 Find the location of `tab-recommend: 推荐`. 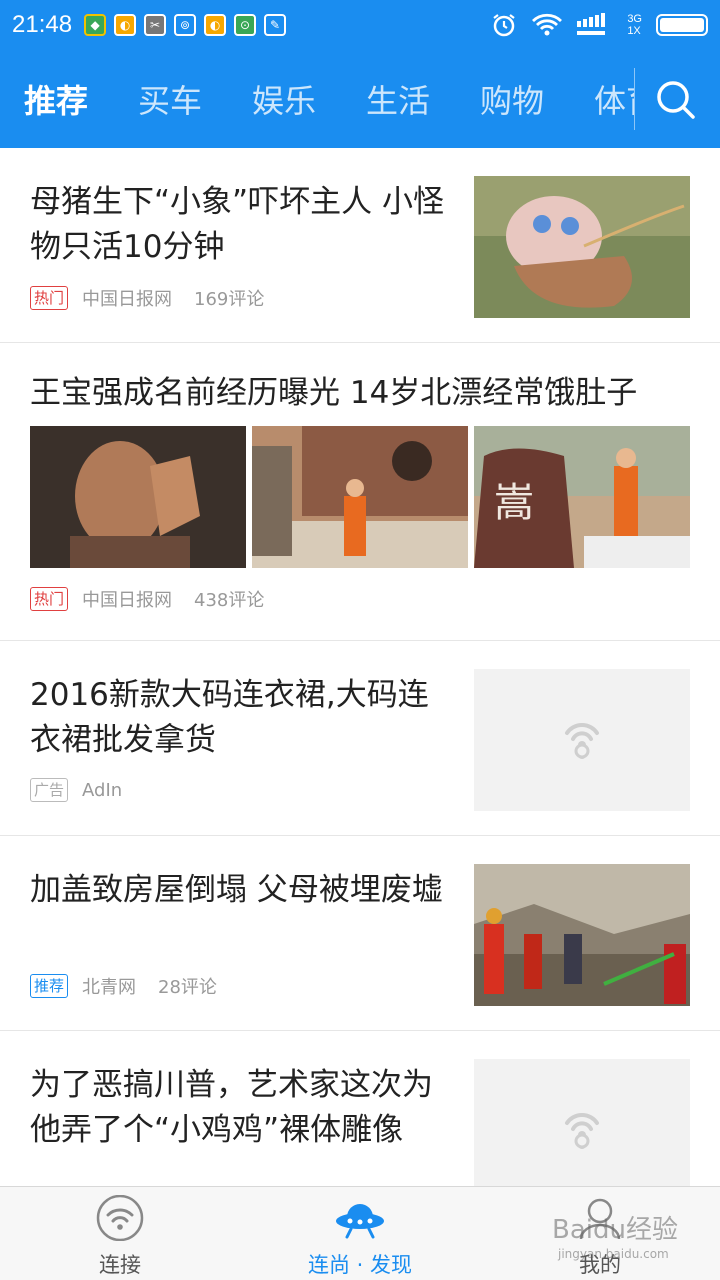

tab-recommend: 推荐 is located at coordinates (69, 99).